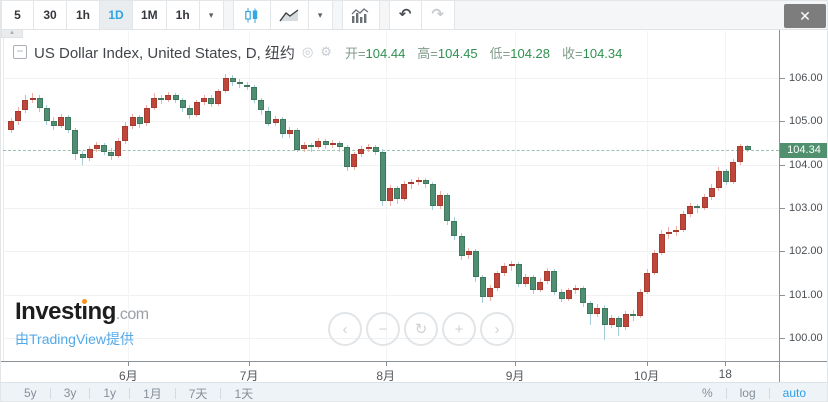  Describe the element at coordinates (326, 52) in the screenshot. I see `settings-gear-icon: ⚙` at that location.